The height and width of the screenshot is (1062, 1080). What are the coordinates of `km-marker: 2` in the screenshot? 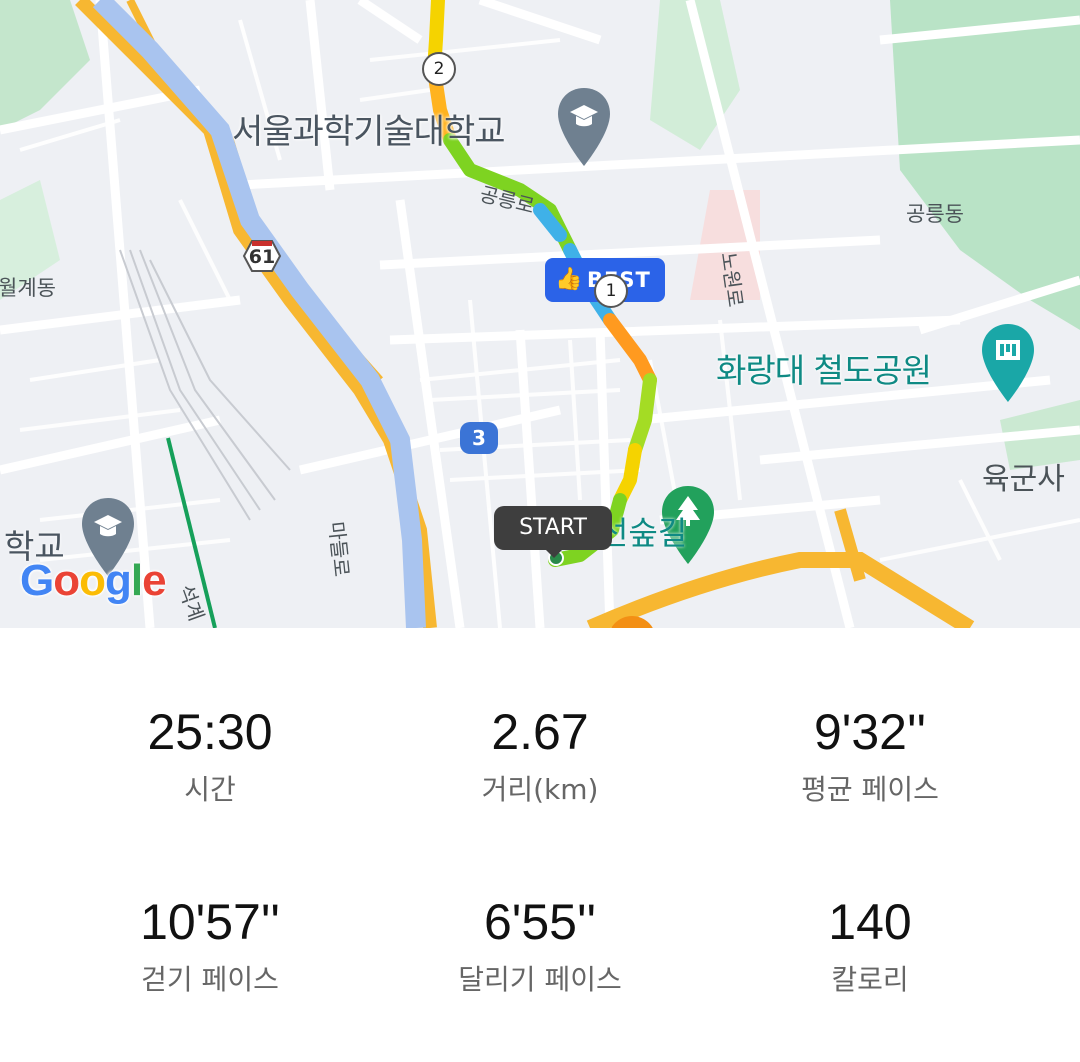 It's located at (439, 69).